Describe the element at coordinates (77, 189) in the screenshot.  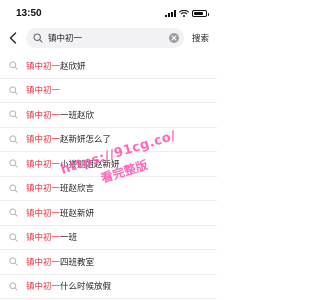
I see `suggestion-rest: 班赵欣言` at that location.